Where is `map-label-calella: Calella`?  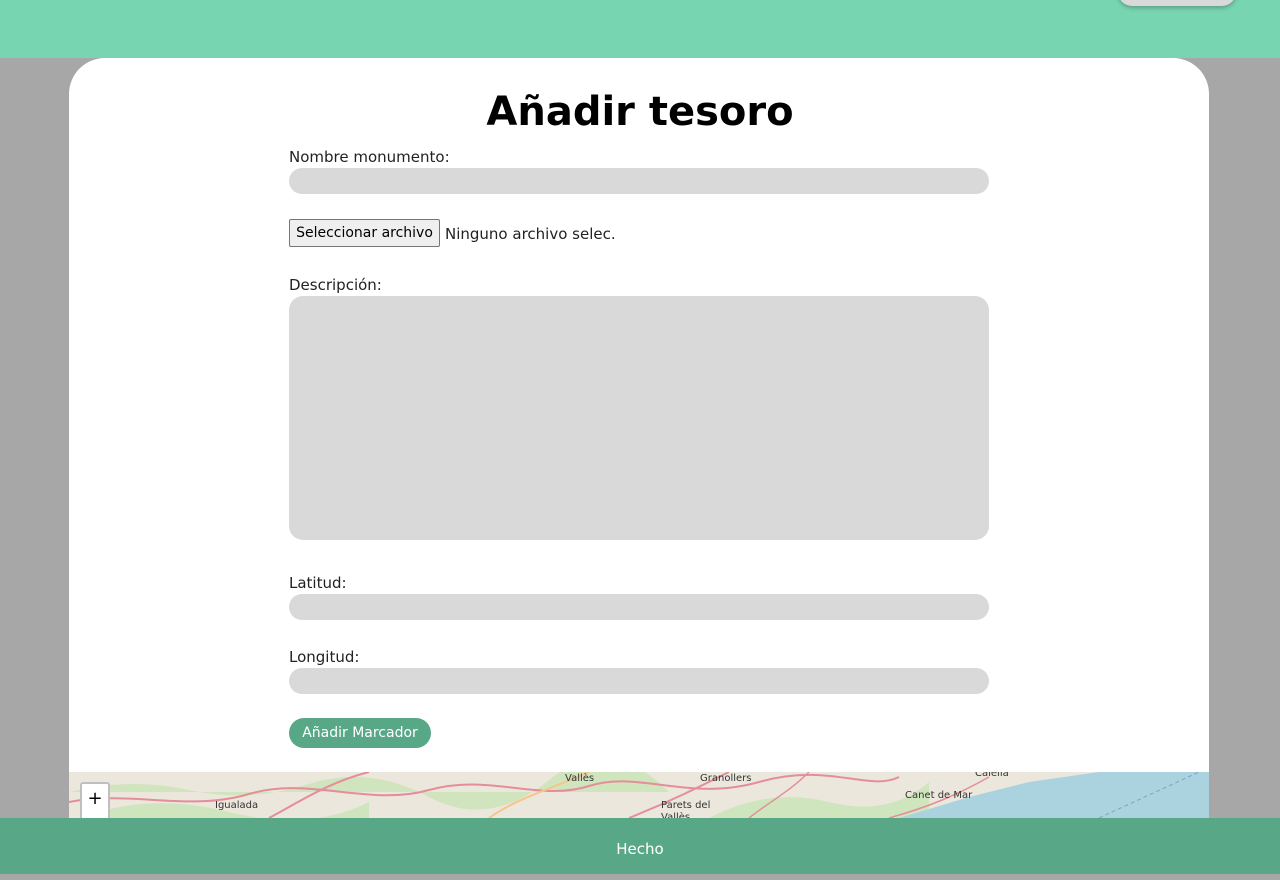
map-label-calella: Calella is located at coordinates (992, 775).